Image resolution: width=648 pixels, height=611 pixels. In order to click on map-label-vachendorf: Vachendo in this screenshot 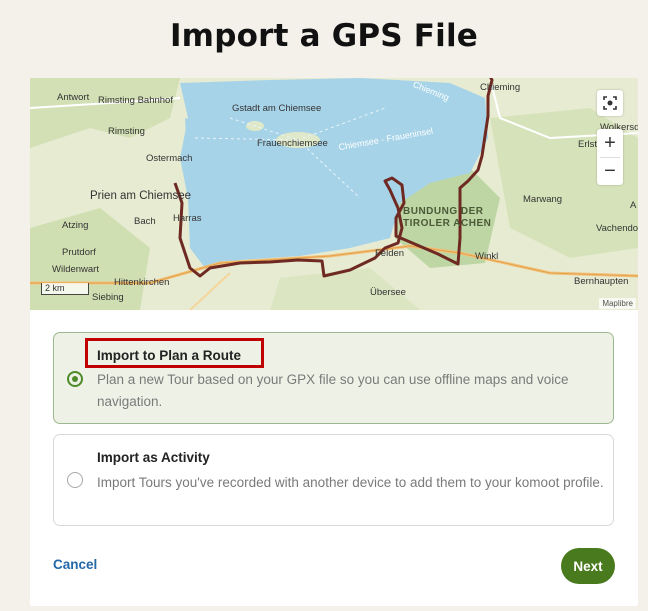, I will do `click(617, 228)`.